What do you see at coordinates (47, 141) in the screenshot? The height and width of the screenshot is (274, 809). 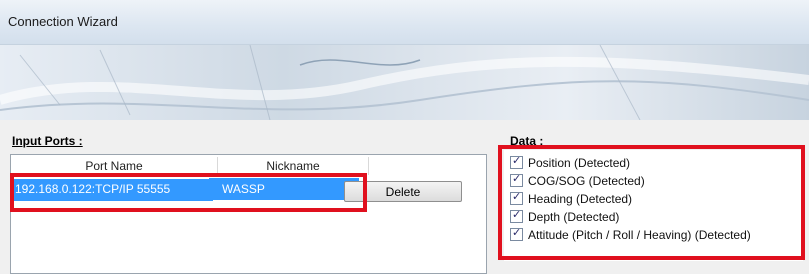 I see `input-ports-label: Input Ports :` at bounding box center [47, 141].